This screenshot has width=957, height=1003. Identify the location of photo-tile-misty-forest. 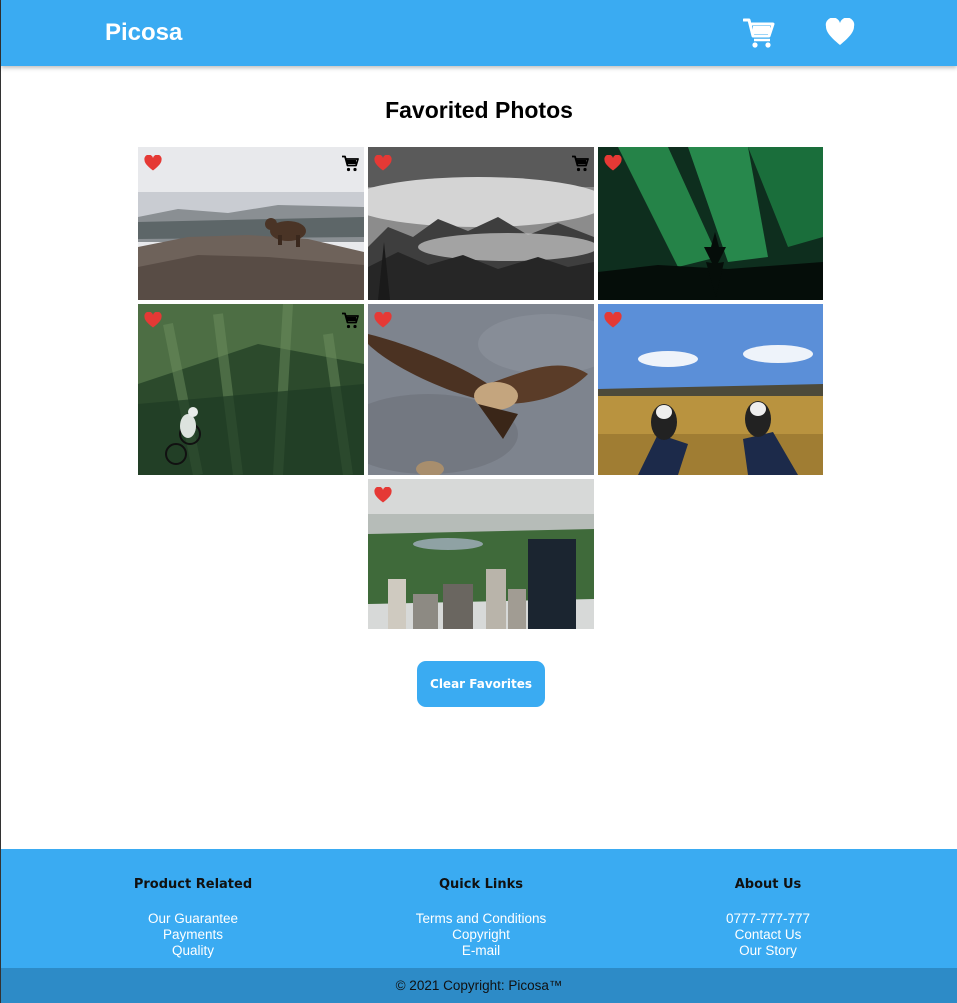
(481, 223).